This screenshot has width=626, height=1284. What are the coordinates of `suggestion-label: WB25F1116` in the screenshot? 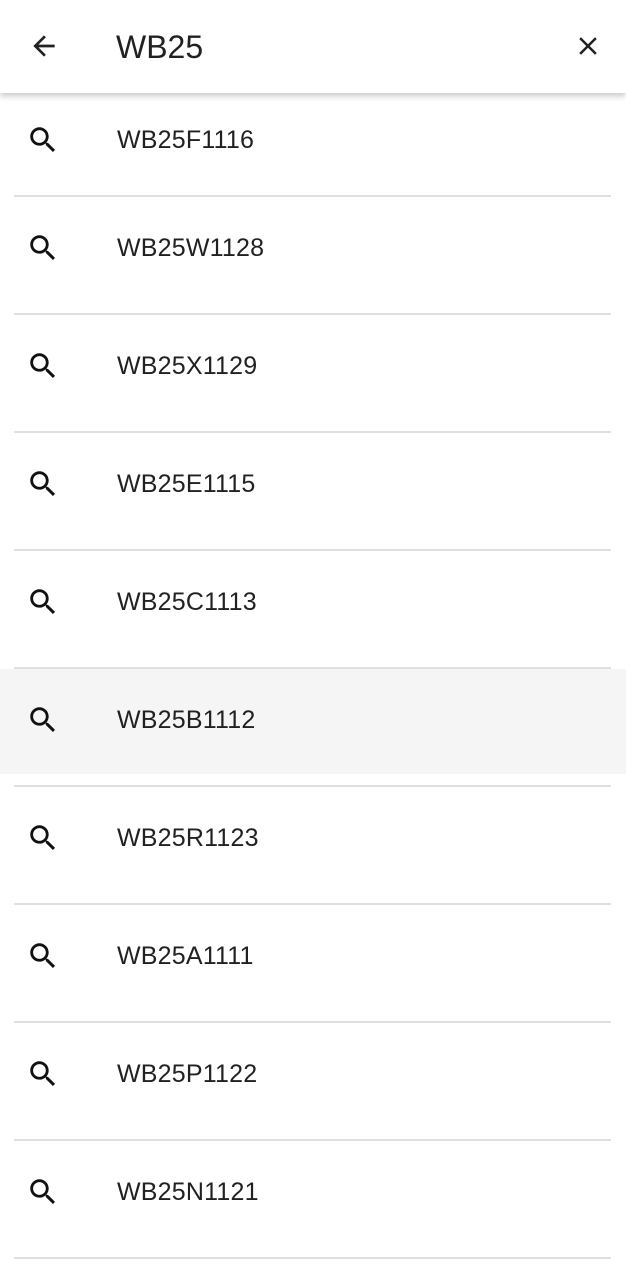 It's located at (186, 140).